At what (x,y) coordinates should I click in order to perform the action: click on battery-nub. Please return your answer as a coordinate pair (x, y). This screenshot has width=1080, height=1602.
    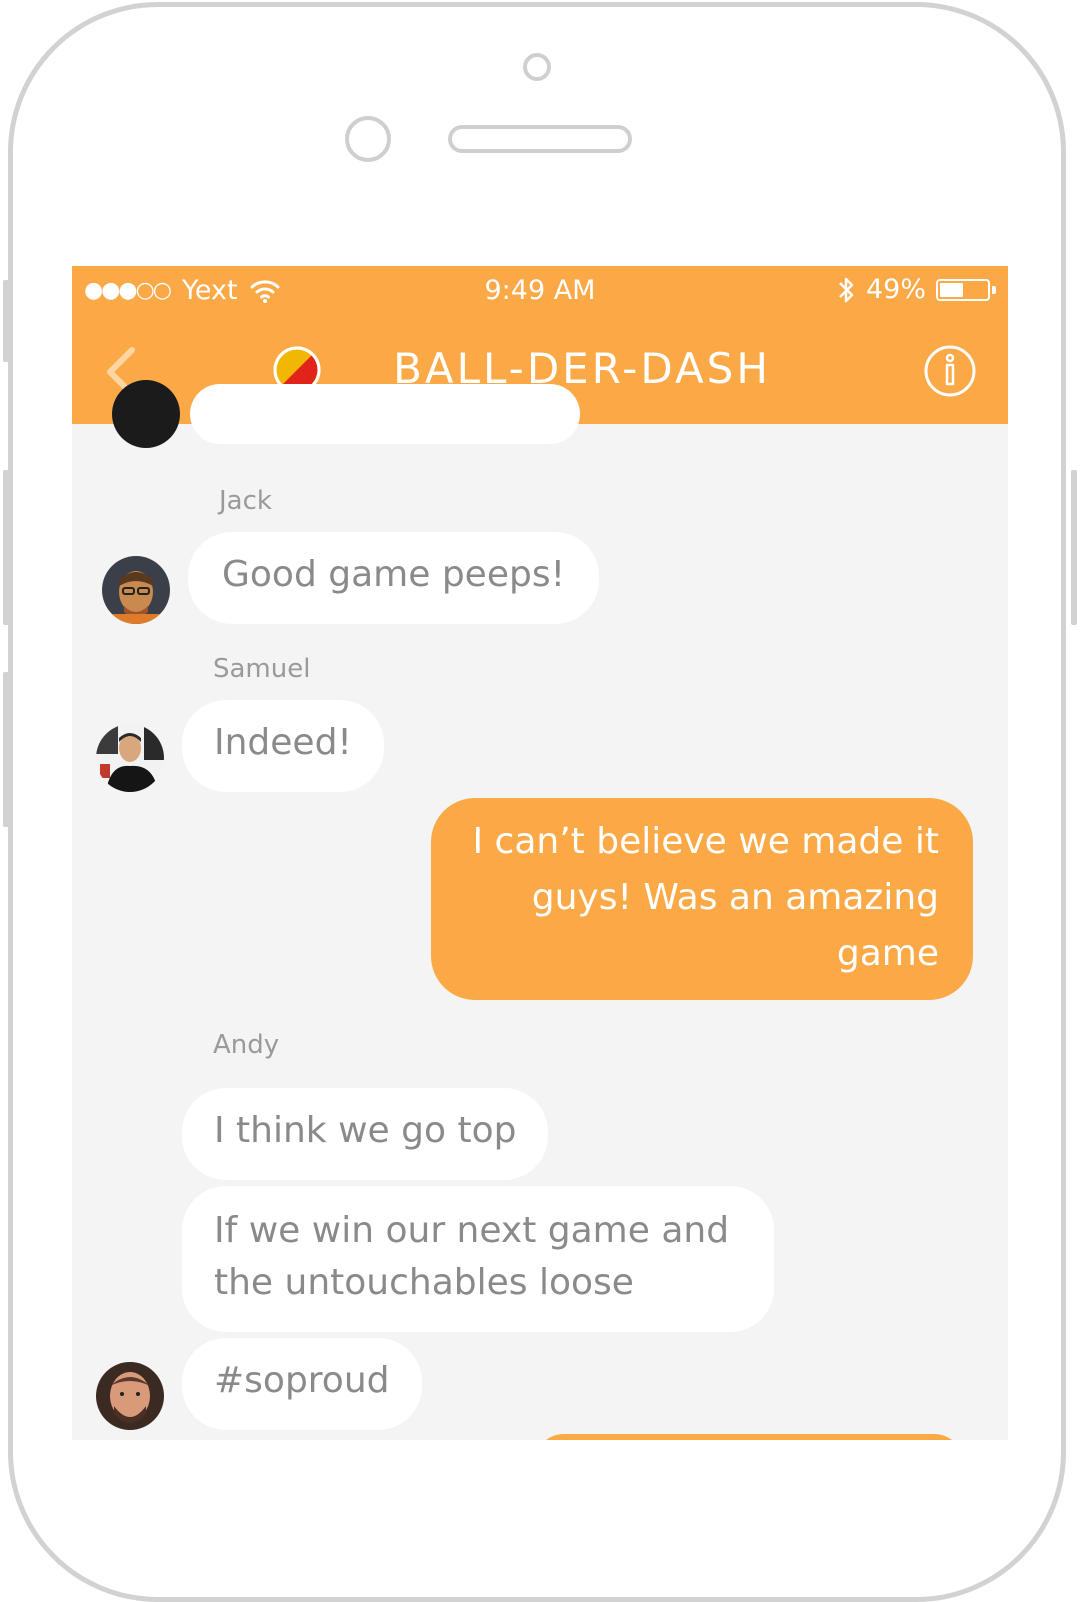
    Looking at the image, I should click on (994, 289).